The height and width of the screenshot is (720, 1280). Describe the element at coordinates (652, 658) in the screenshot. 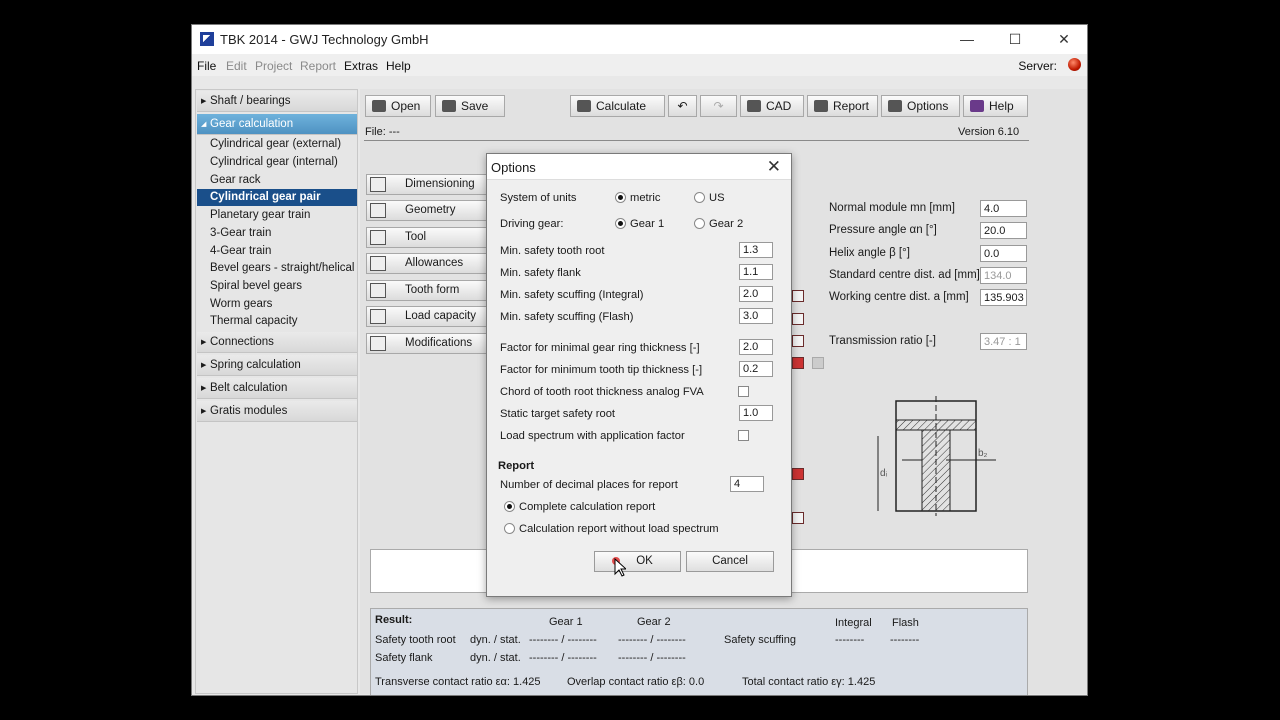

I see `result-value: -------- / --------` at that location.